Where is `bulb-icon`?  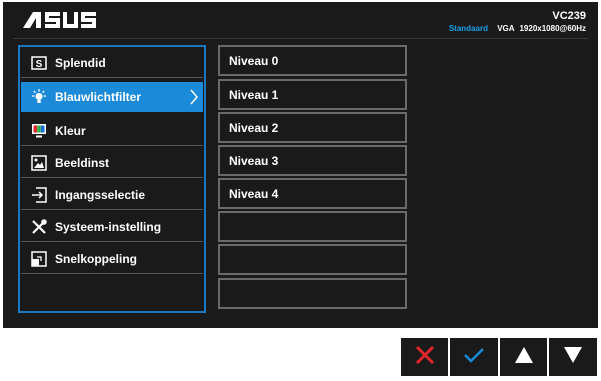 bulb-icon is located at coordinates (39, 97).